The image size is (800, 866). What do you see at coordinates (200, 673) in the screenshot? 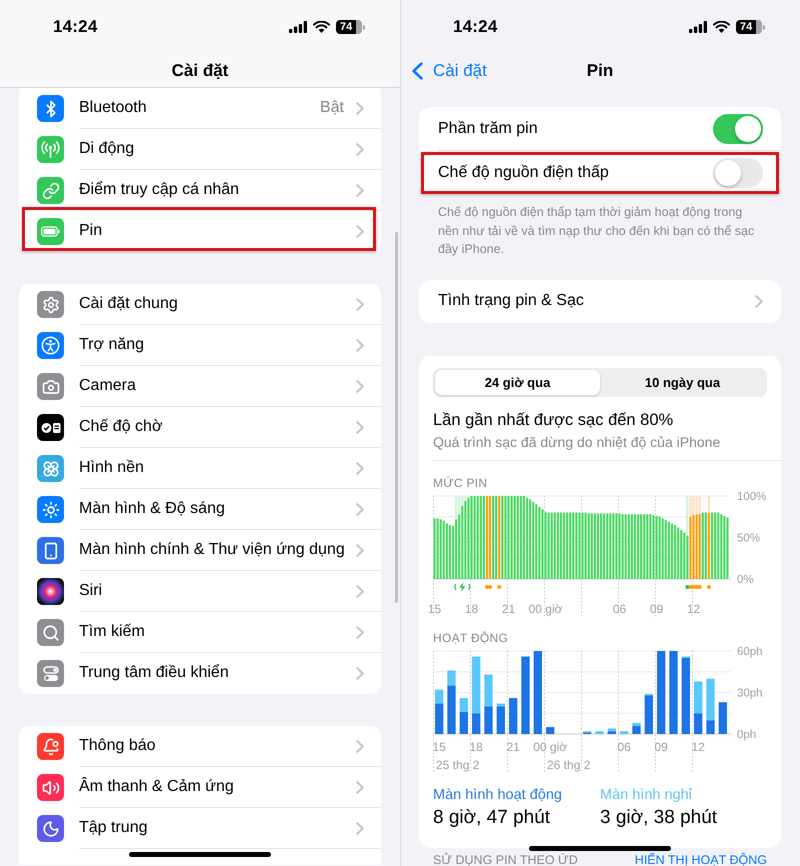
I see `settings-item: Trung tâm điều khiển` at bounding box center [200, 673].